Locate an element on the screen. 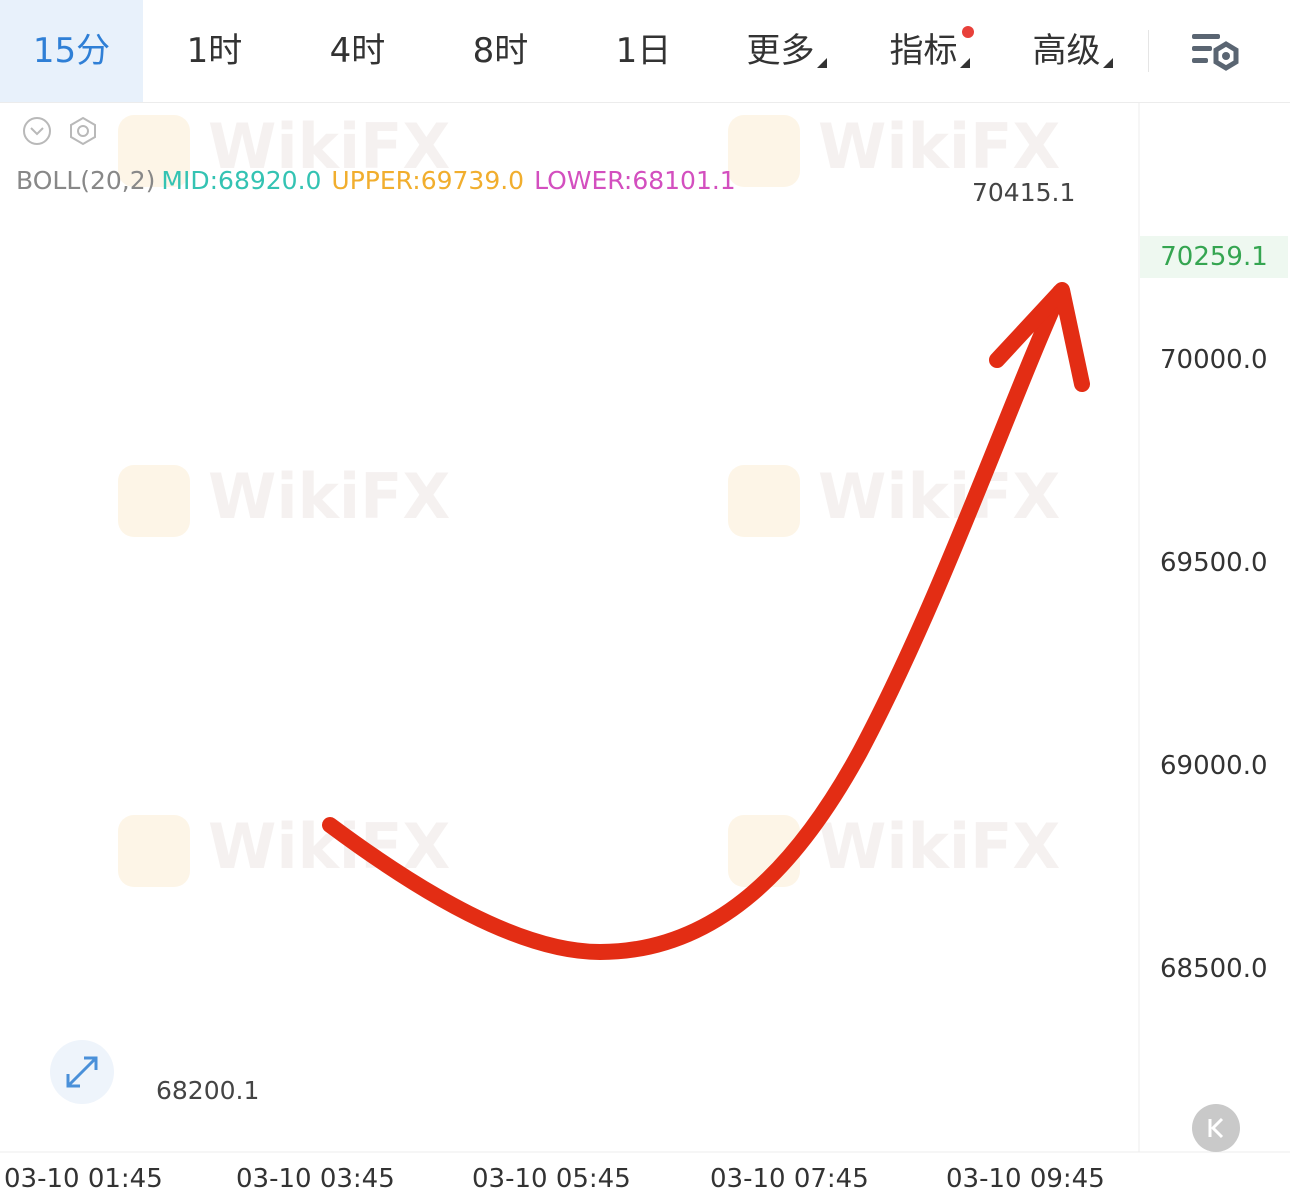 The height and width of the screenshot is (1202, 1290). y-tick-label: 69500.0 is located at coordinates (1214, 563).